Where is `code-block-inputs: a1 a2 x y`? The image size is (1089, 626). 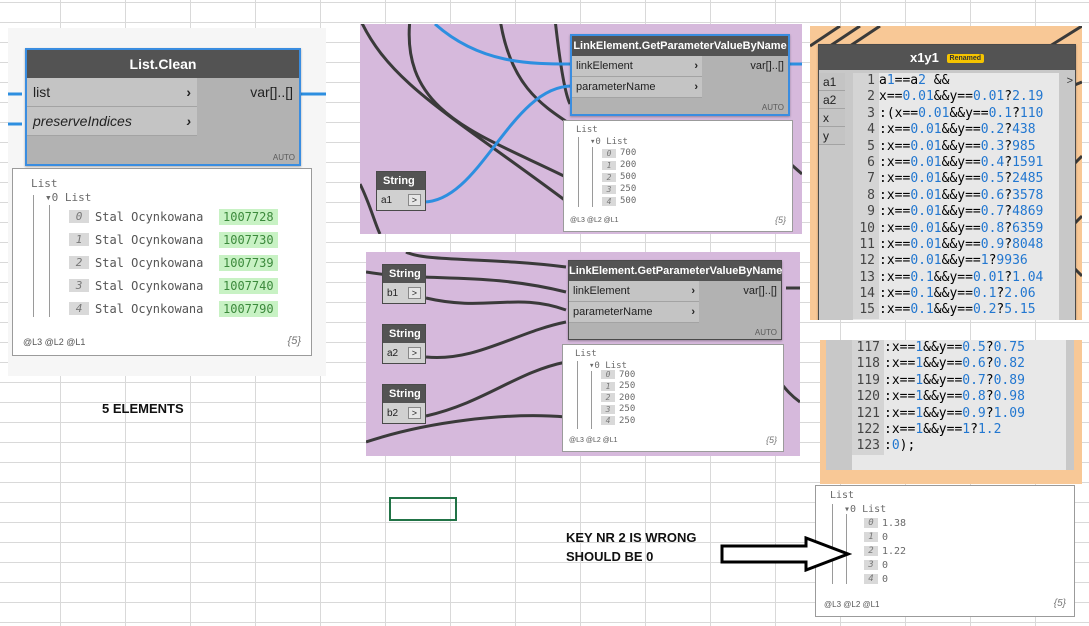
code-block-inputs: a1 a2 x y is located at coordinates (832, 109).